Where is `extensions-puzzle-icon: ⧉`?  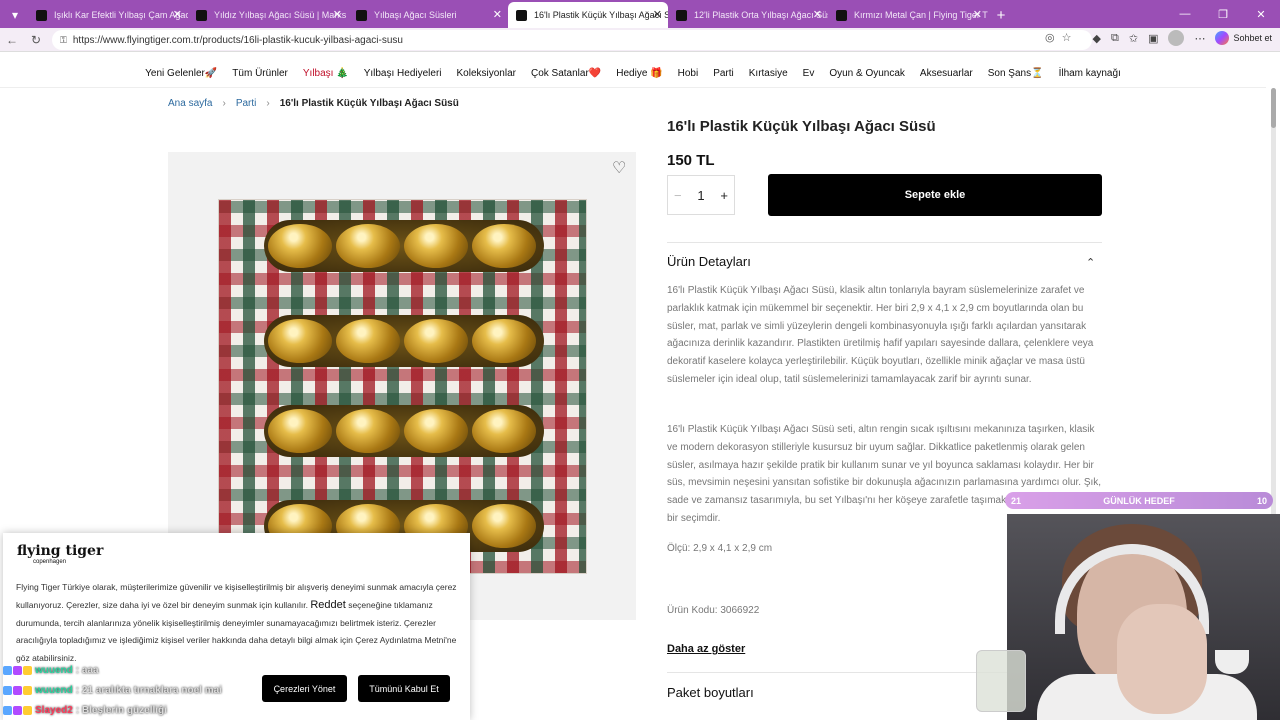
extensions-puzzle-icon: ⧉ is located at coordinates (1115, 38).